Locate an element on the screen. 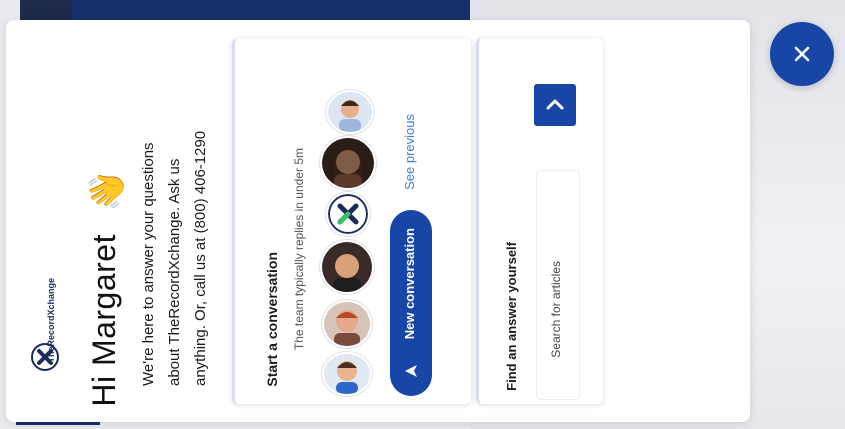 The height and width of the screenshot is (429, 845). close-icon is located at coordinates (802, 54).